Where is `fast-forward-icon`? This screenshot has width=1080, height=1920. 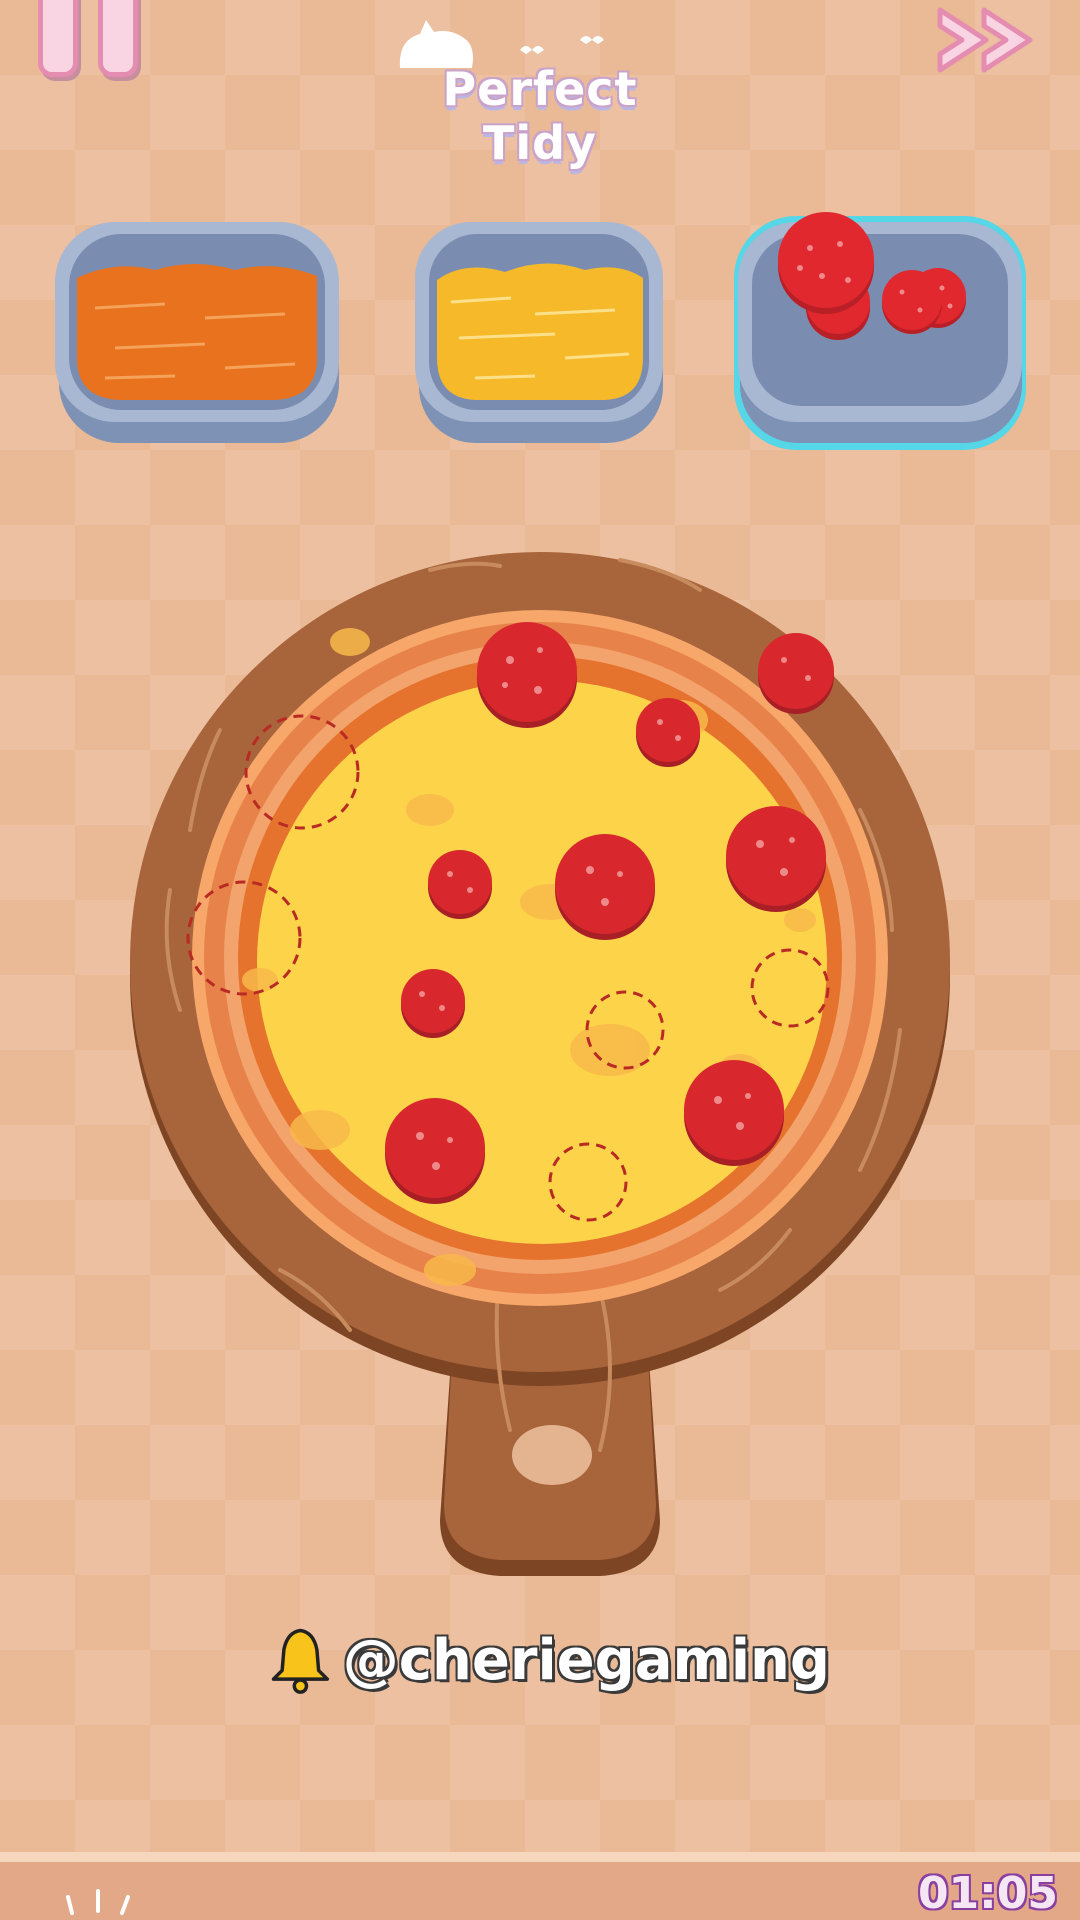 fast-forward-icon is located at coordinates (985, 40).